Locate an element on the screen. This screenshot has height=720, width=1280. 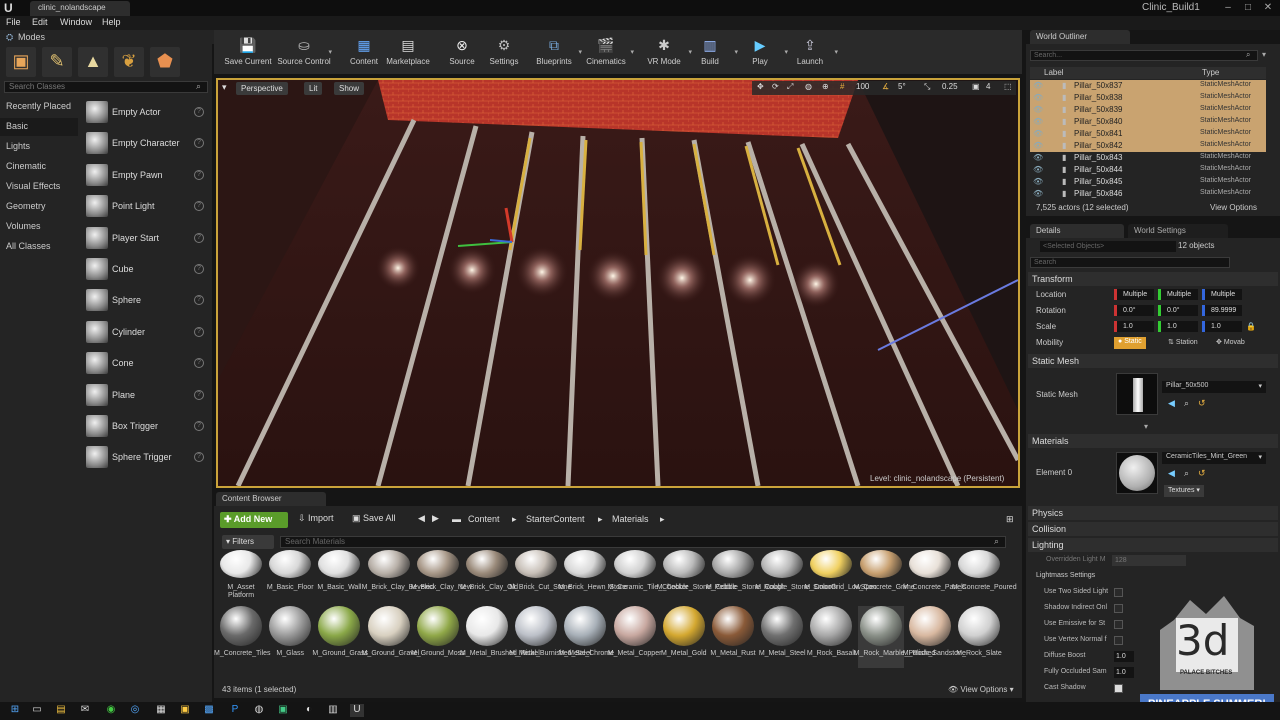
column-label: Label is located at coordinates (1054, 72).